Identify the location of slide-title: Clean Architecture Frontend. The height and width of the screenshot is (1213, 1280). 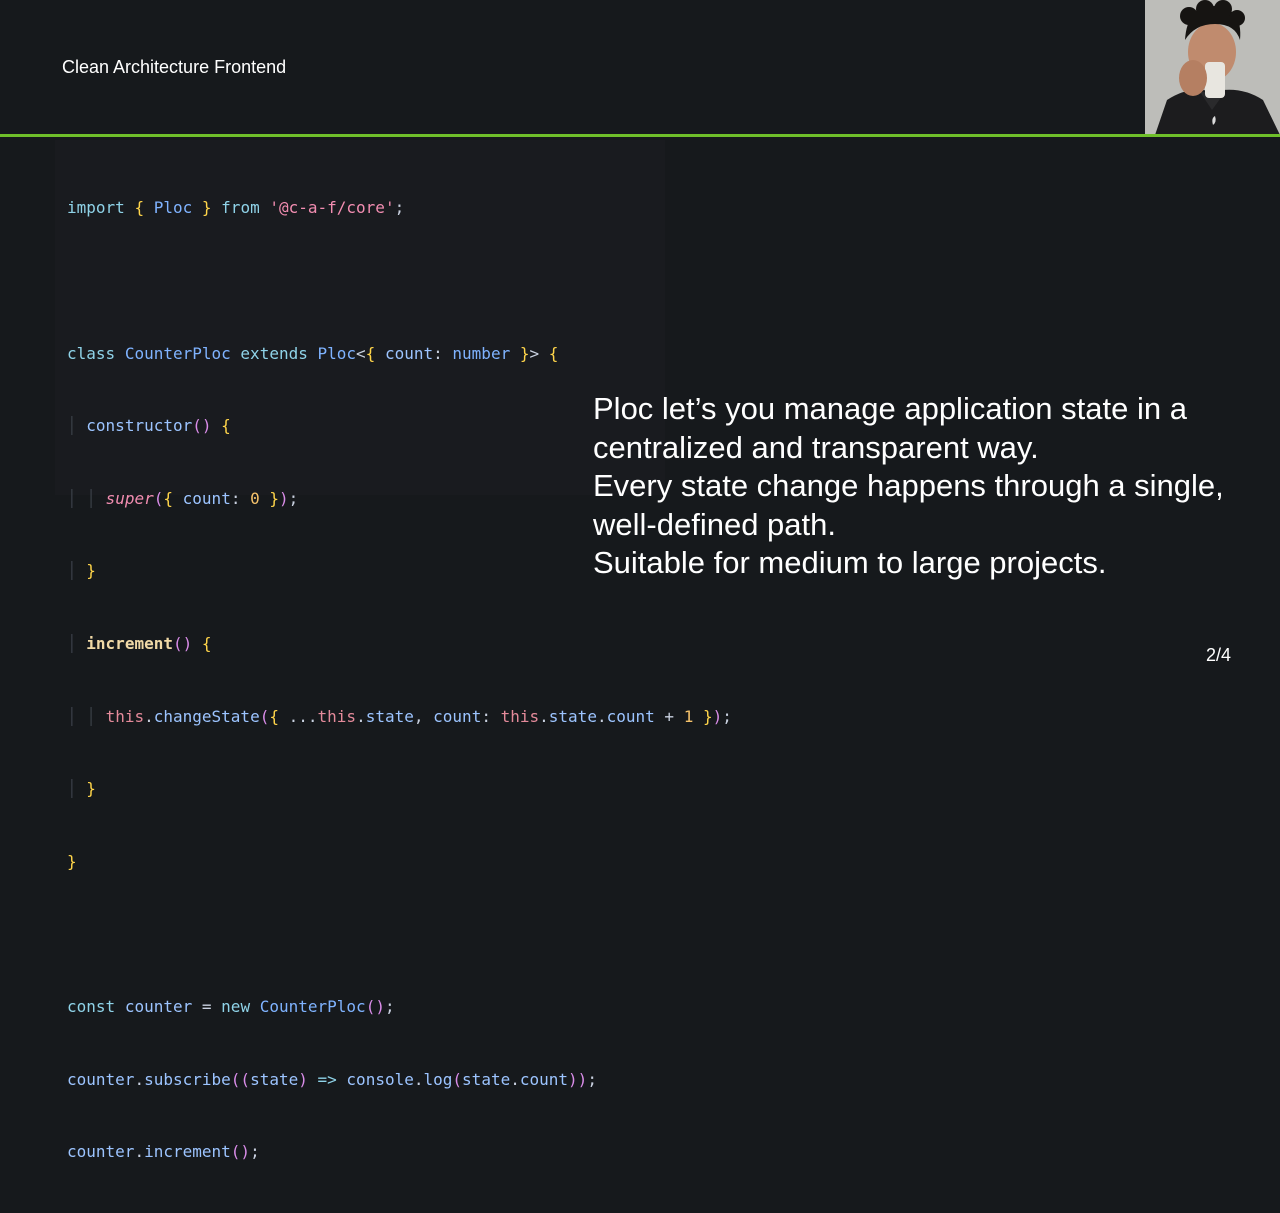
(174, 67).